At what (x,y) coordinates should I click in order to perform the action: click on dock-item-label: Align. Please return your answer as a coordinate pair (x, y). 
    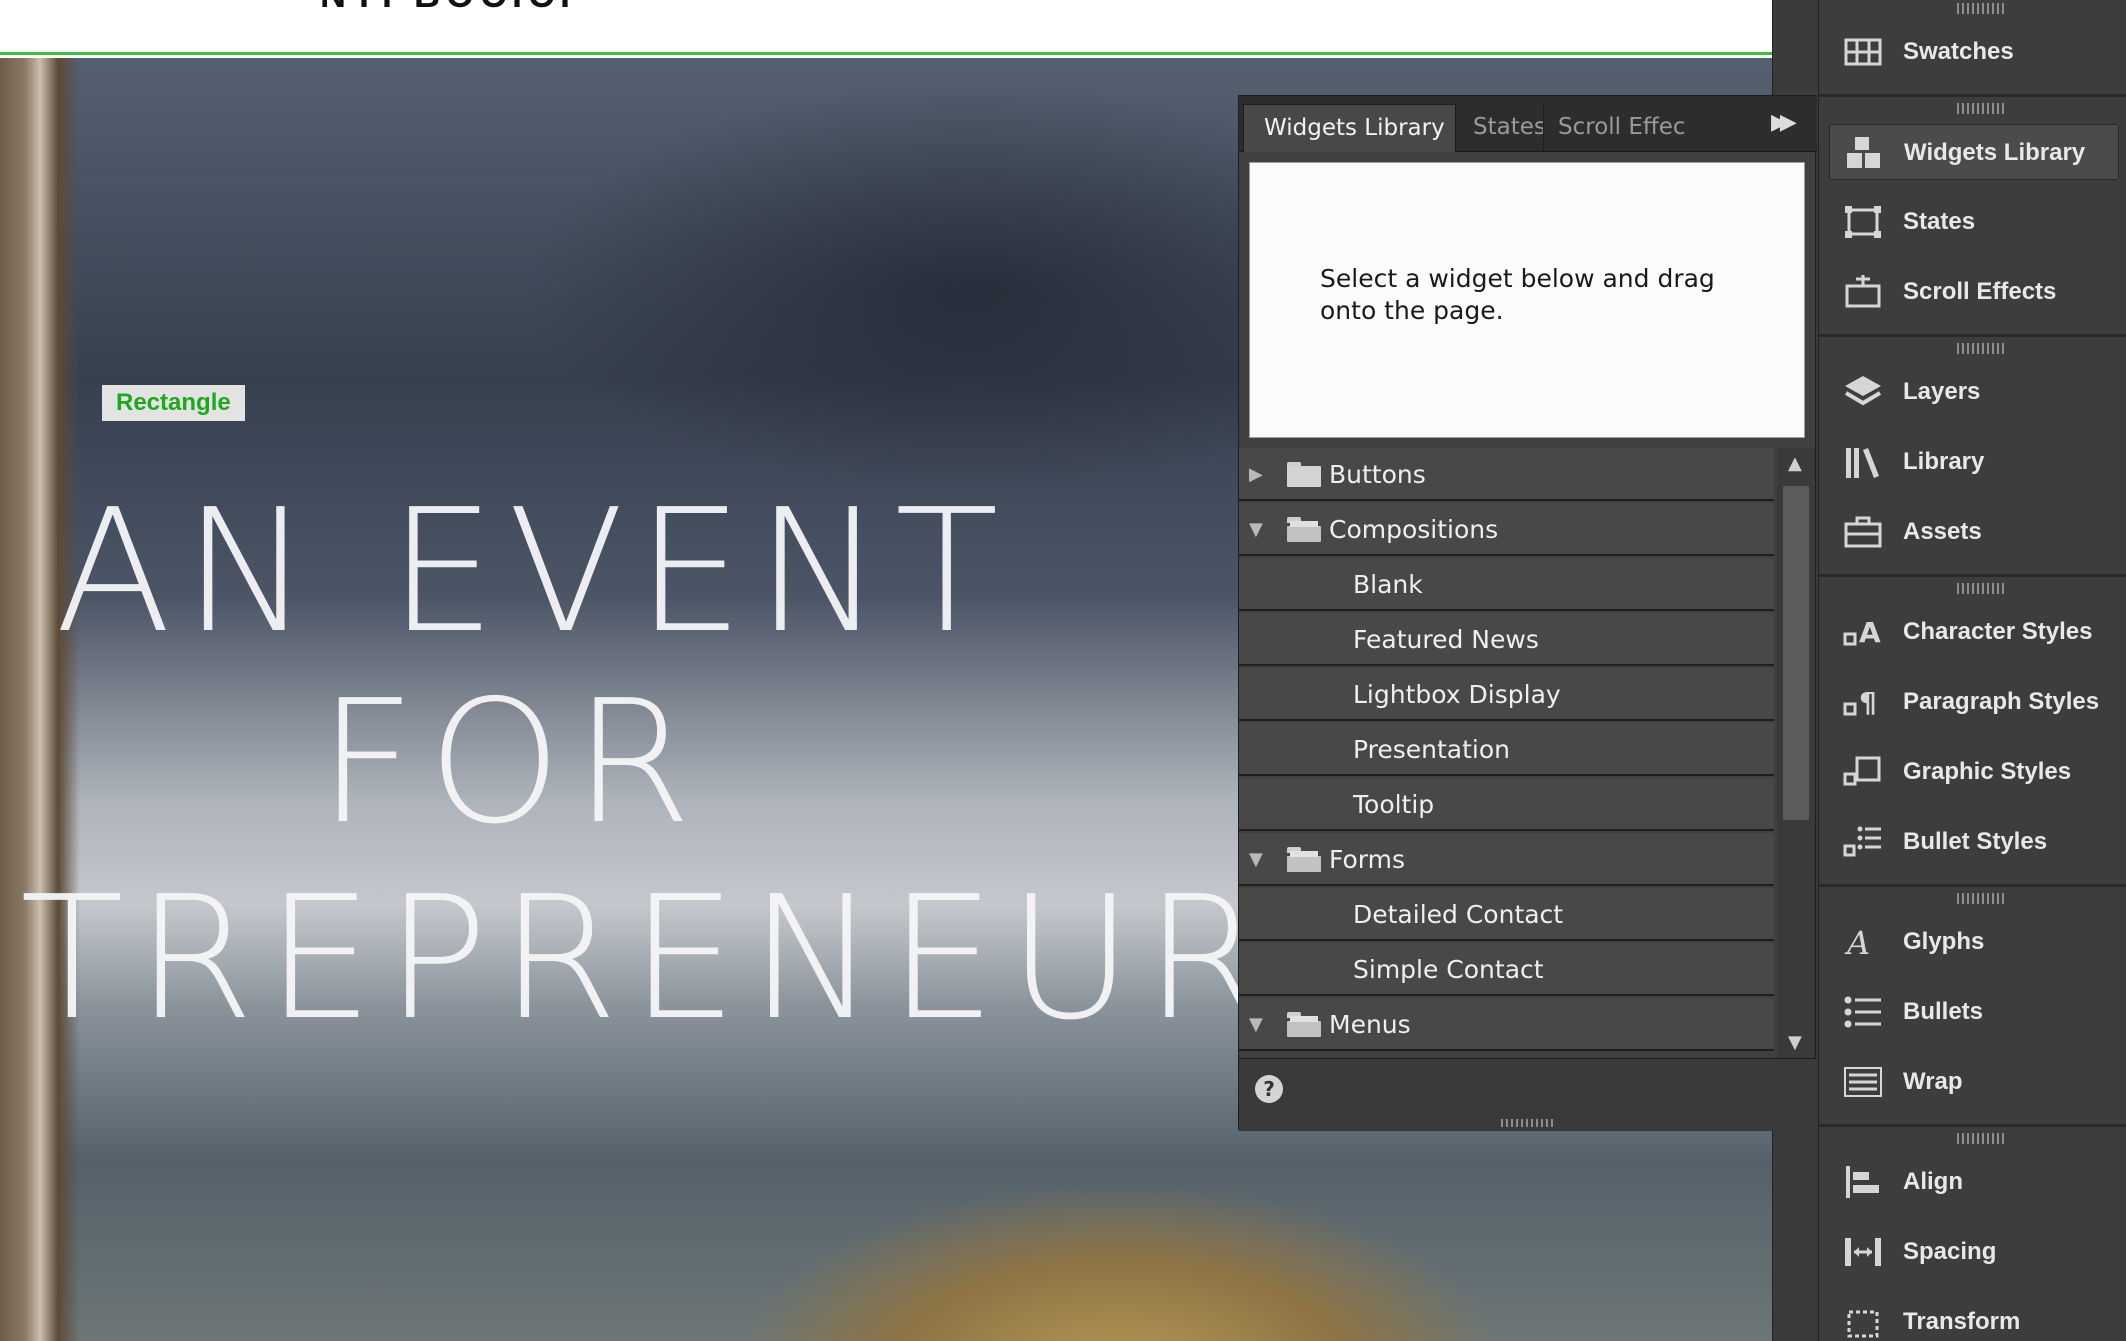
    Looking at the image, I should click on (1933, 1181).